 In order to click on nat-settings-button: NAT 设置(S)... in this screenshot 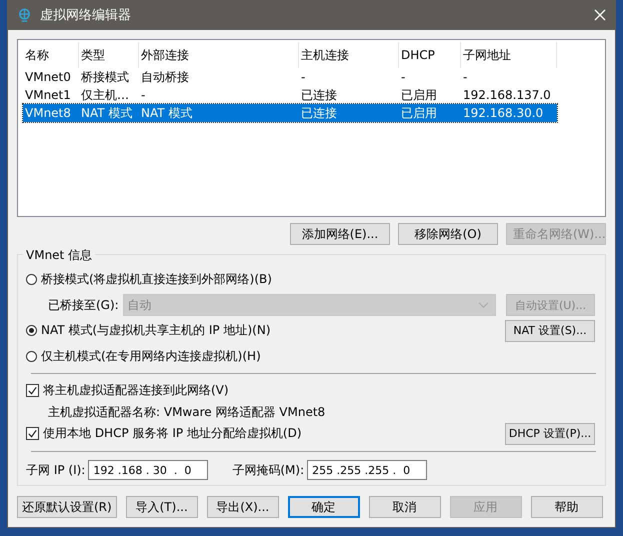, I will do `click(550, 331)`.